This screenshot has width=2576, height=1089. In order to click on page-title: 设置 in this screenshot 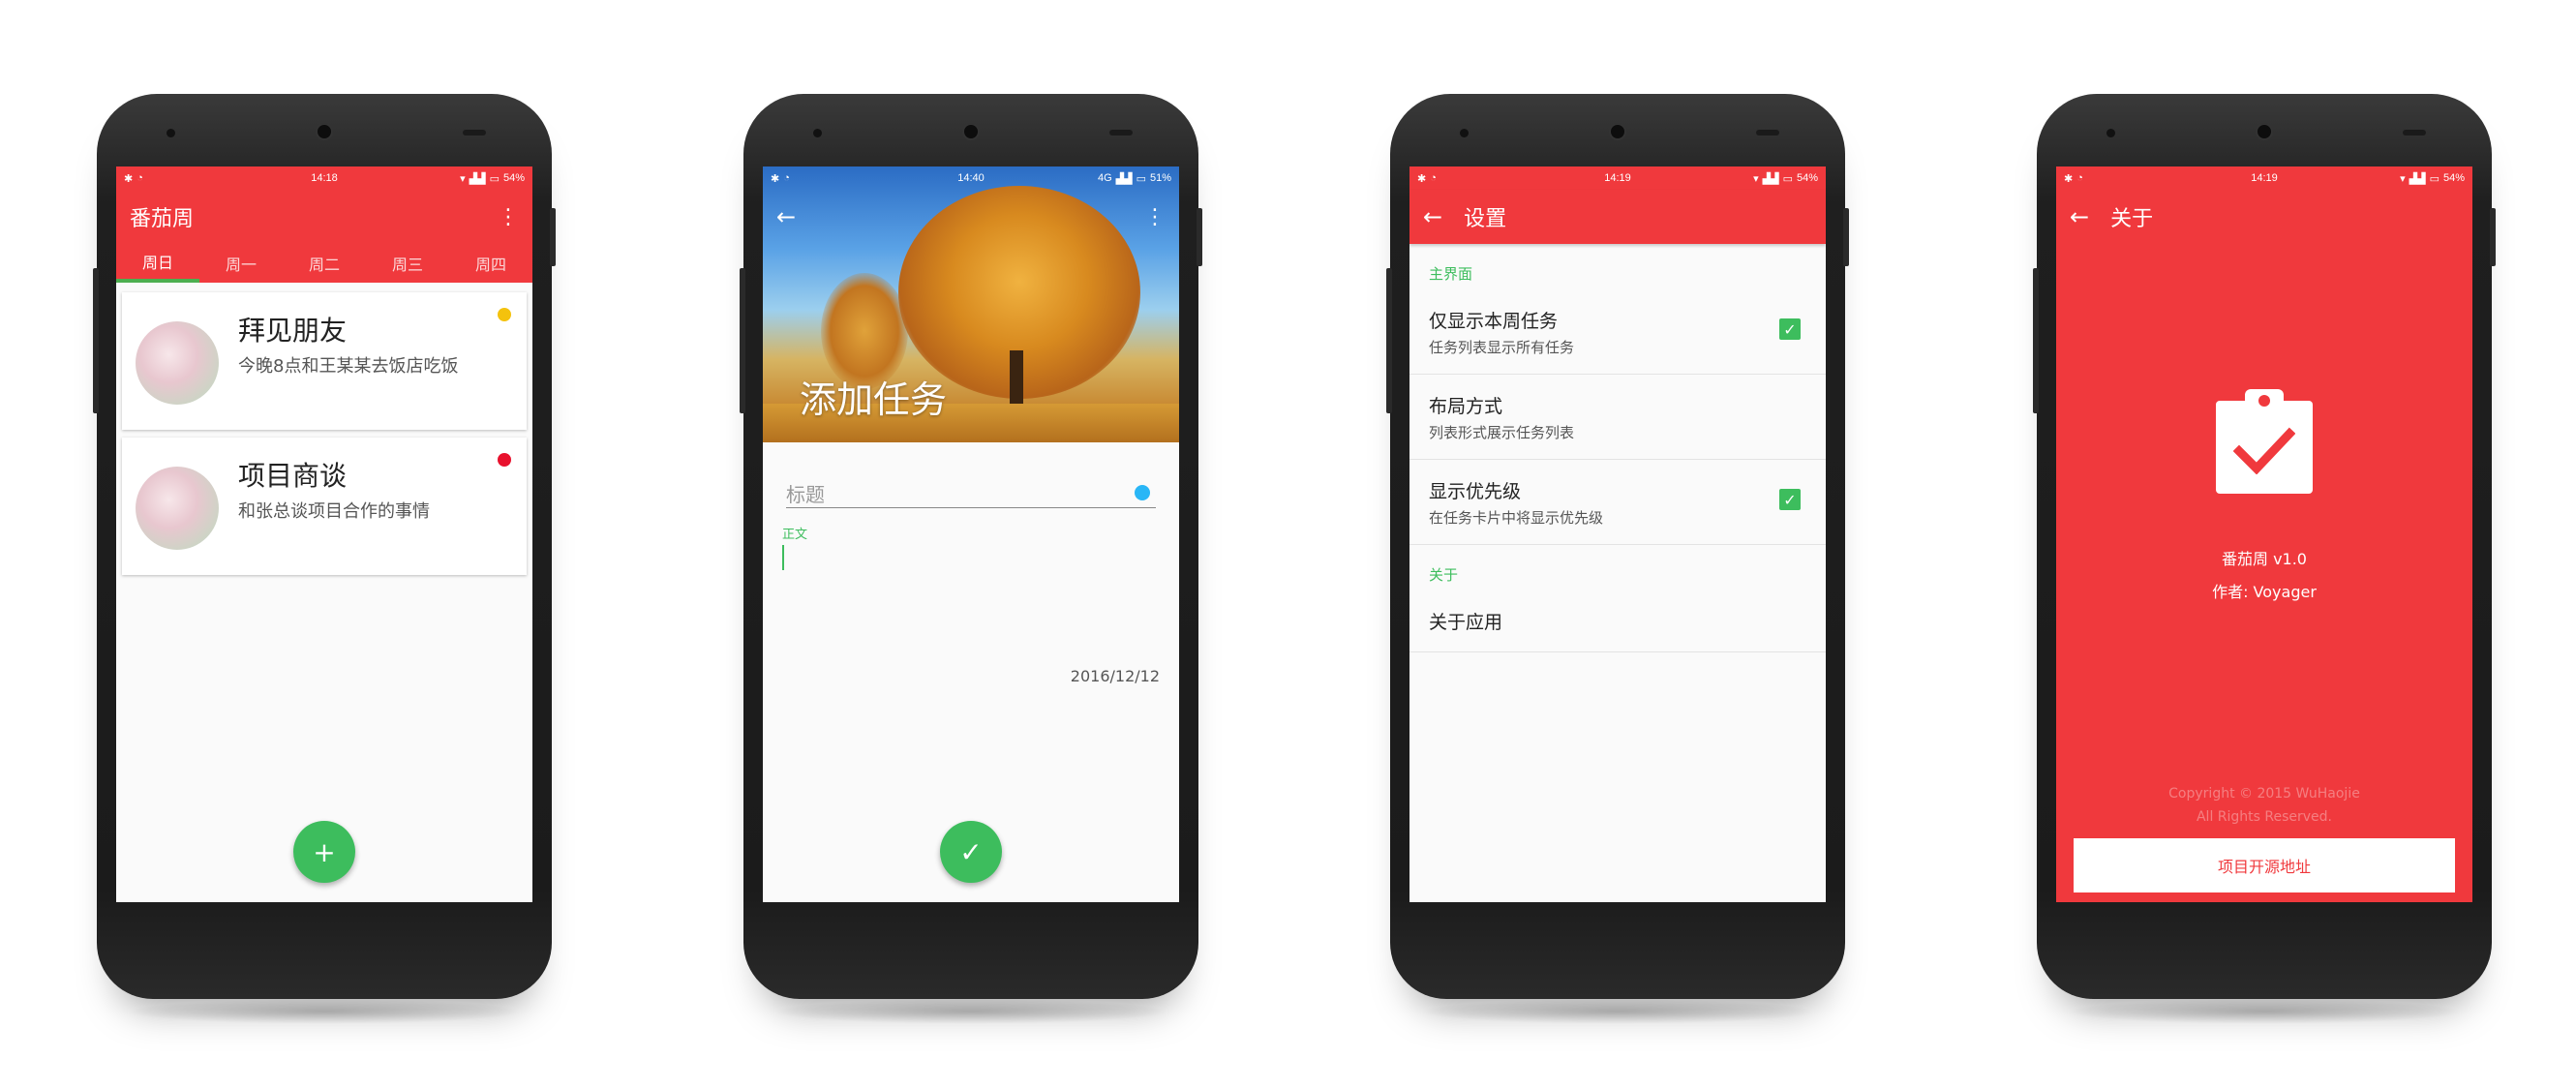, I will do `click(1485, 219)`.